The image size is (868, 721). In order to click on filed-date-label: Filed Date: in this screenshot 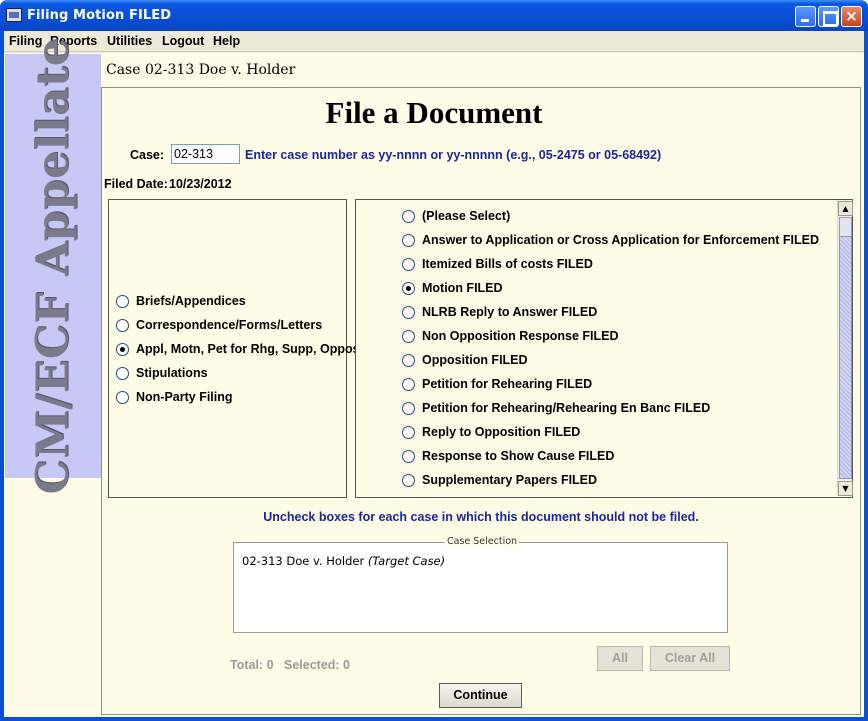, I will do `click(136, 184)`.